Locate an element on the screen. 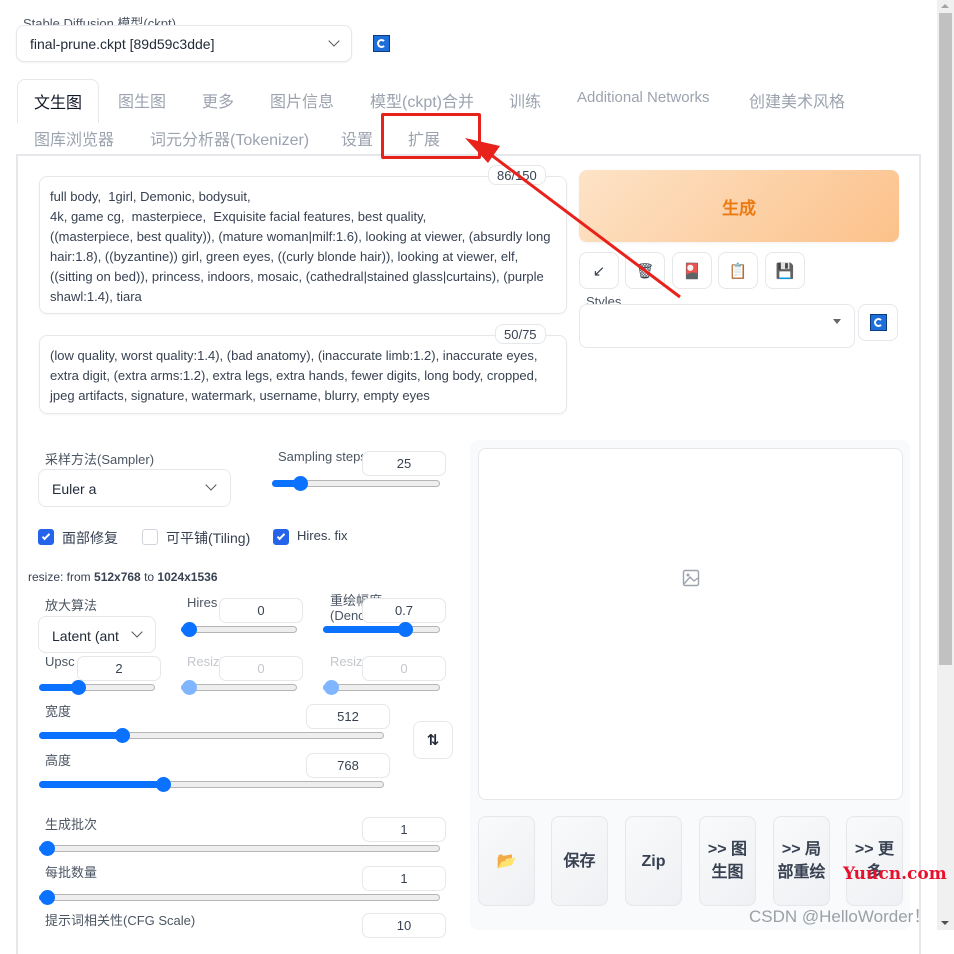  watermark-csdn: CSDN @HelloWorder！ is located at coordinates (840, 916).